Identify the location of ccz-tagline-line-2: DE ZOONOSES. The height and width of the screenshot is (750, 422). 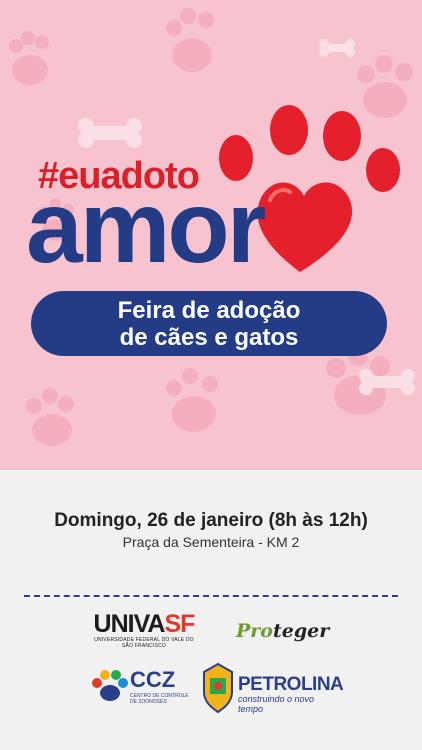
(148, 702).